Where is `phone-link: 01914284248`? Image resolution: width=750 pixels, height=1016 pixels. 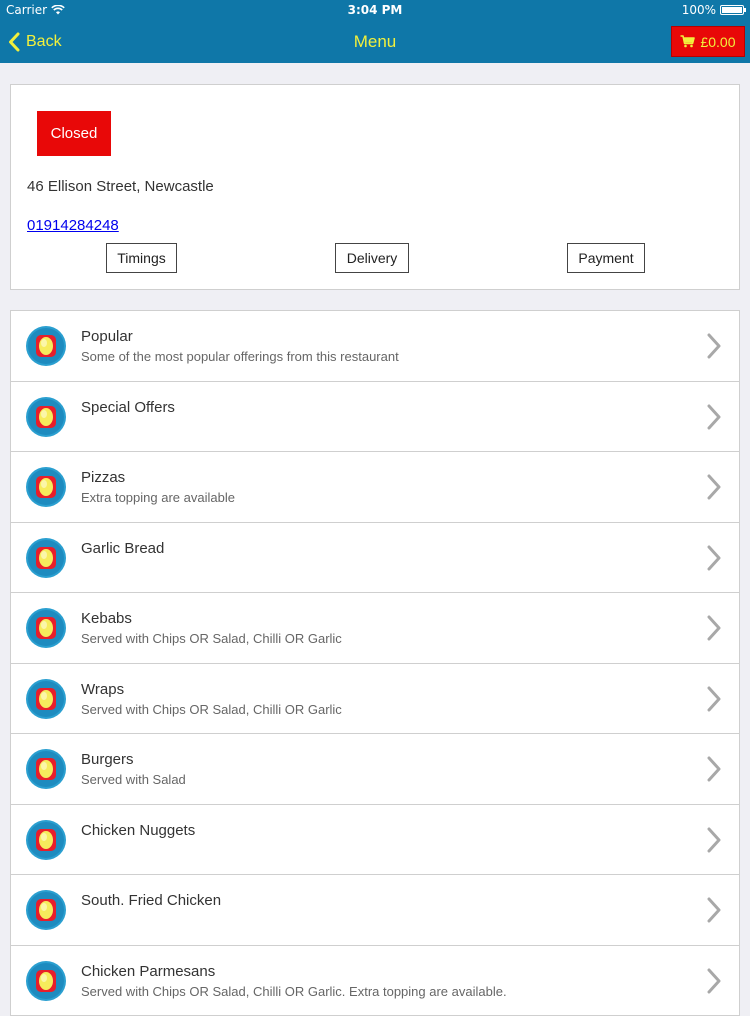 phone-link: 01914284248 is located at coordinates (73, 225).